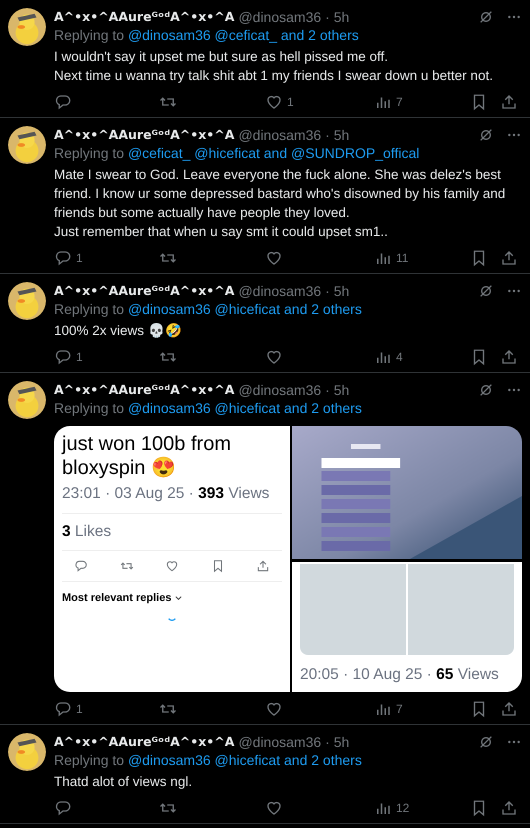  I want to click on replies-sort-label: Most relevant replies, so click(117, 598).